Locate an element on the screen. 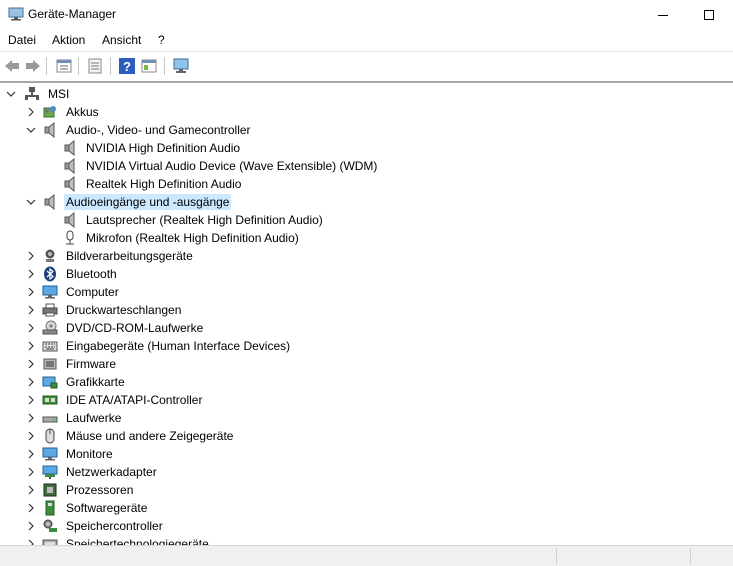 This screenshot has width=733, height=566. category-label: DVD/CD-ROM-Laufwerke is located at coordinates (135, 328).